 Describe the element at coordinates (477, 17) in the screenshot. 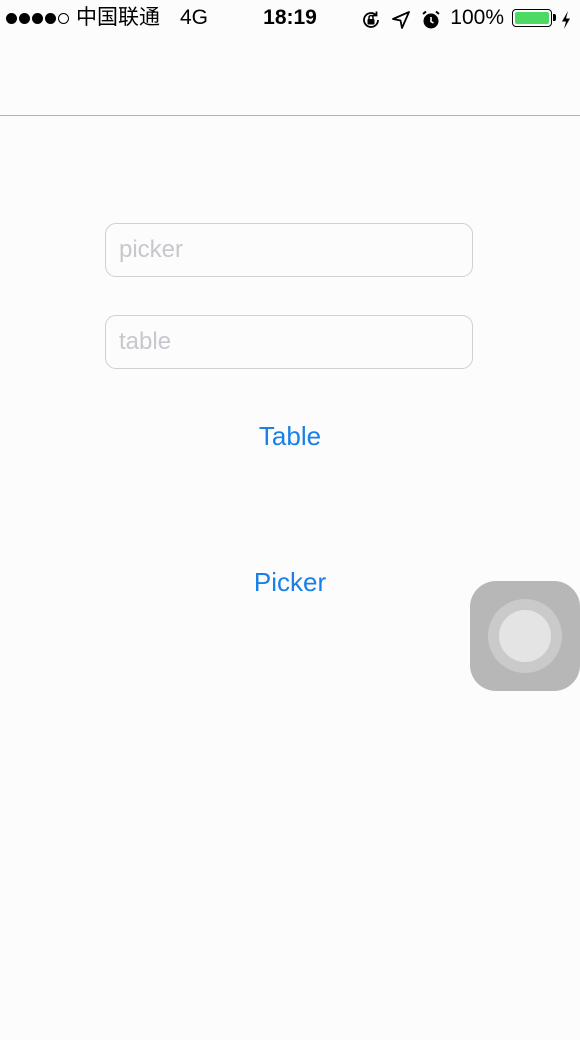

I see `battery-percentage: 100%` at that location.